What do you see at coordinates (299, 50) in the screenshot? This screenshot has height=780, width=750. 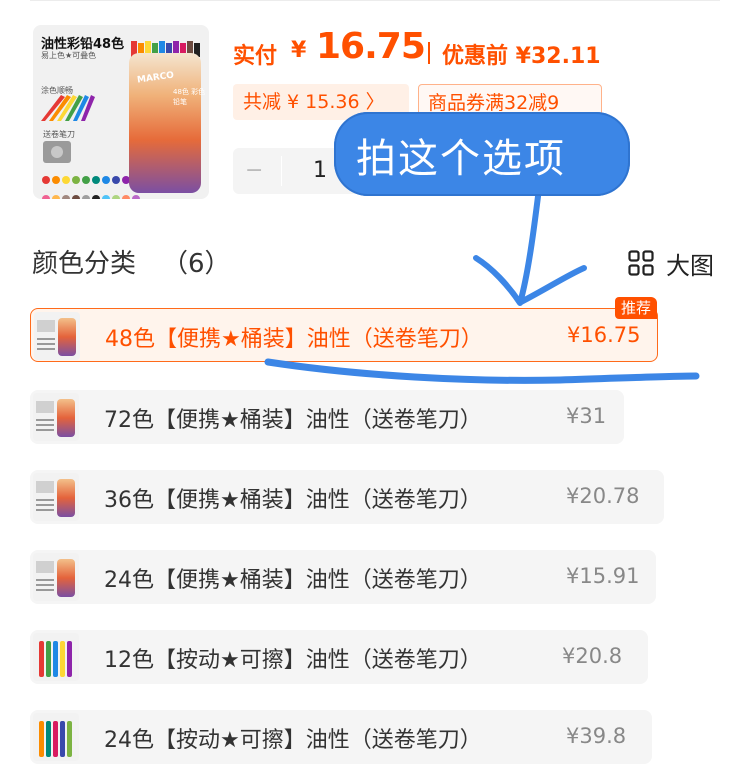 I see `currency-symbol: ¥` at bounding box center [299, 50].